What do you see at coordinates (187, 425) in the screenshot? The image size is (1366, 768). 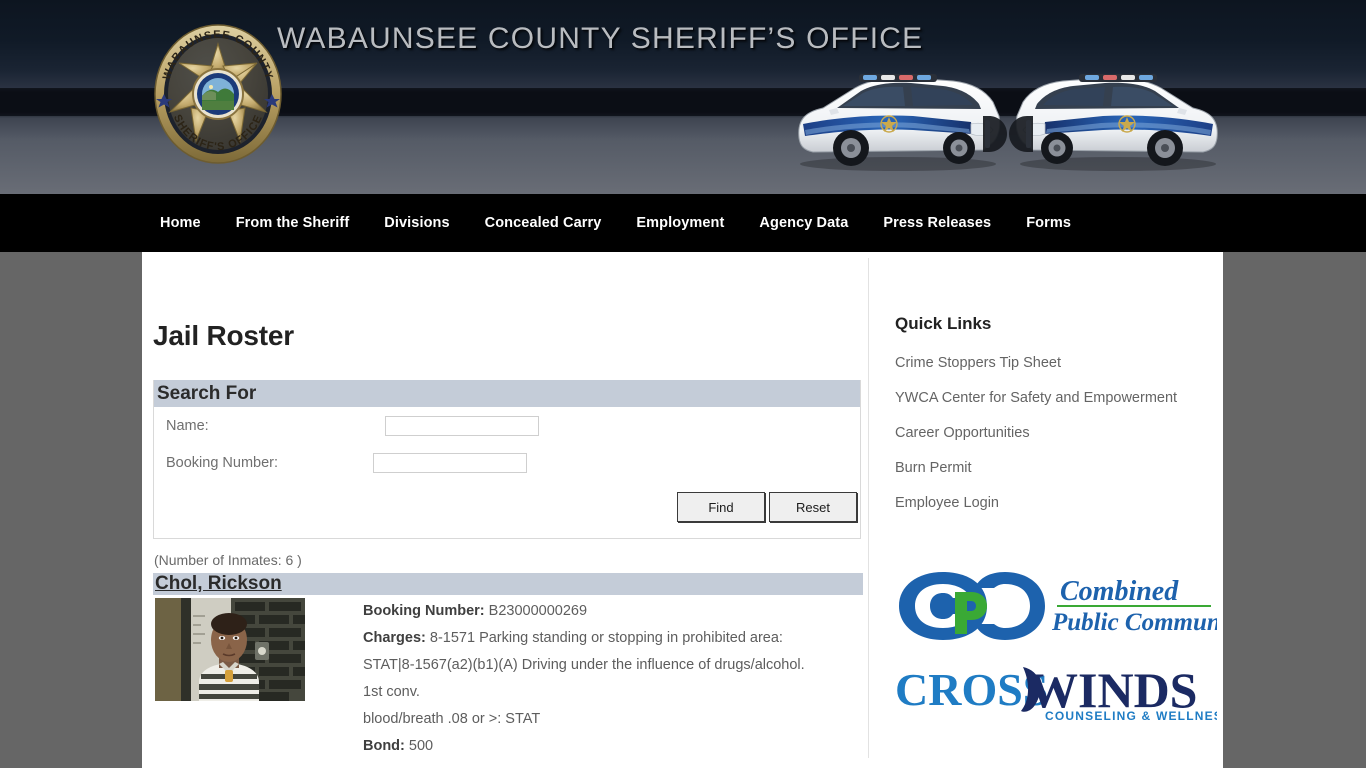 I see `name-label: Name:` at bounding box center [187, 425].